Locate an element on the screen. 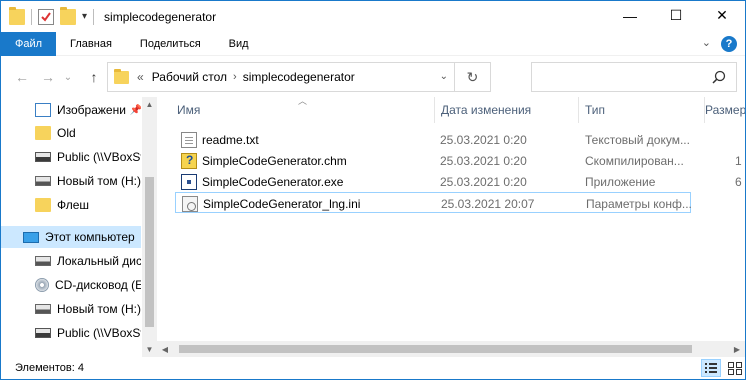  quick-access-toolbar: ▾ simplecodegenerator is located at coordinates (108, 16).